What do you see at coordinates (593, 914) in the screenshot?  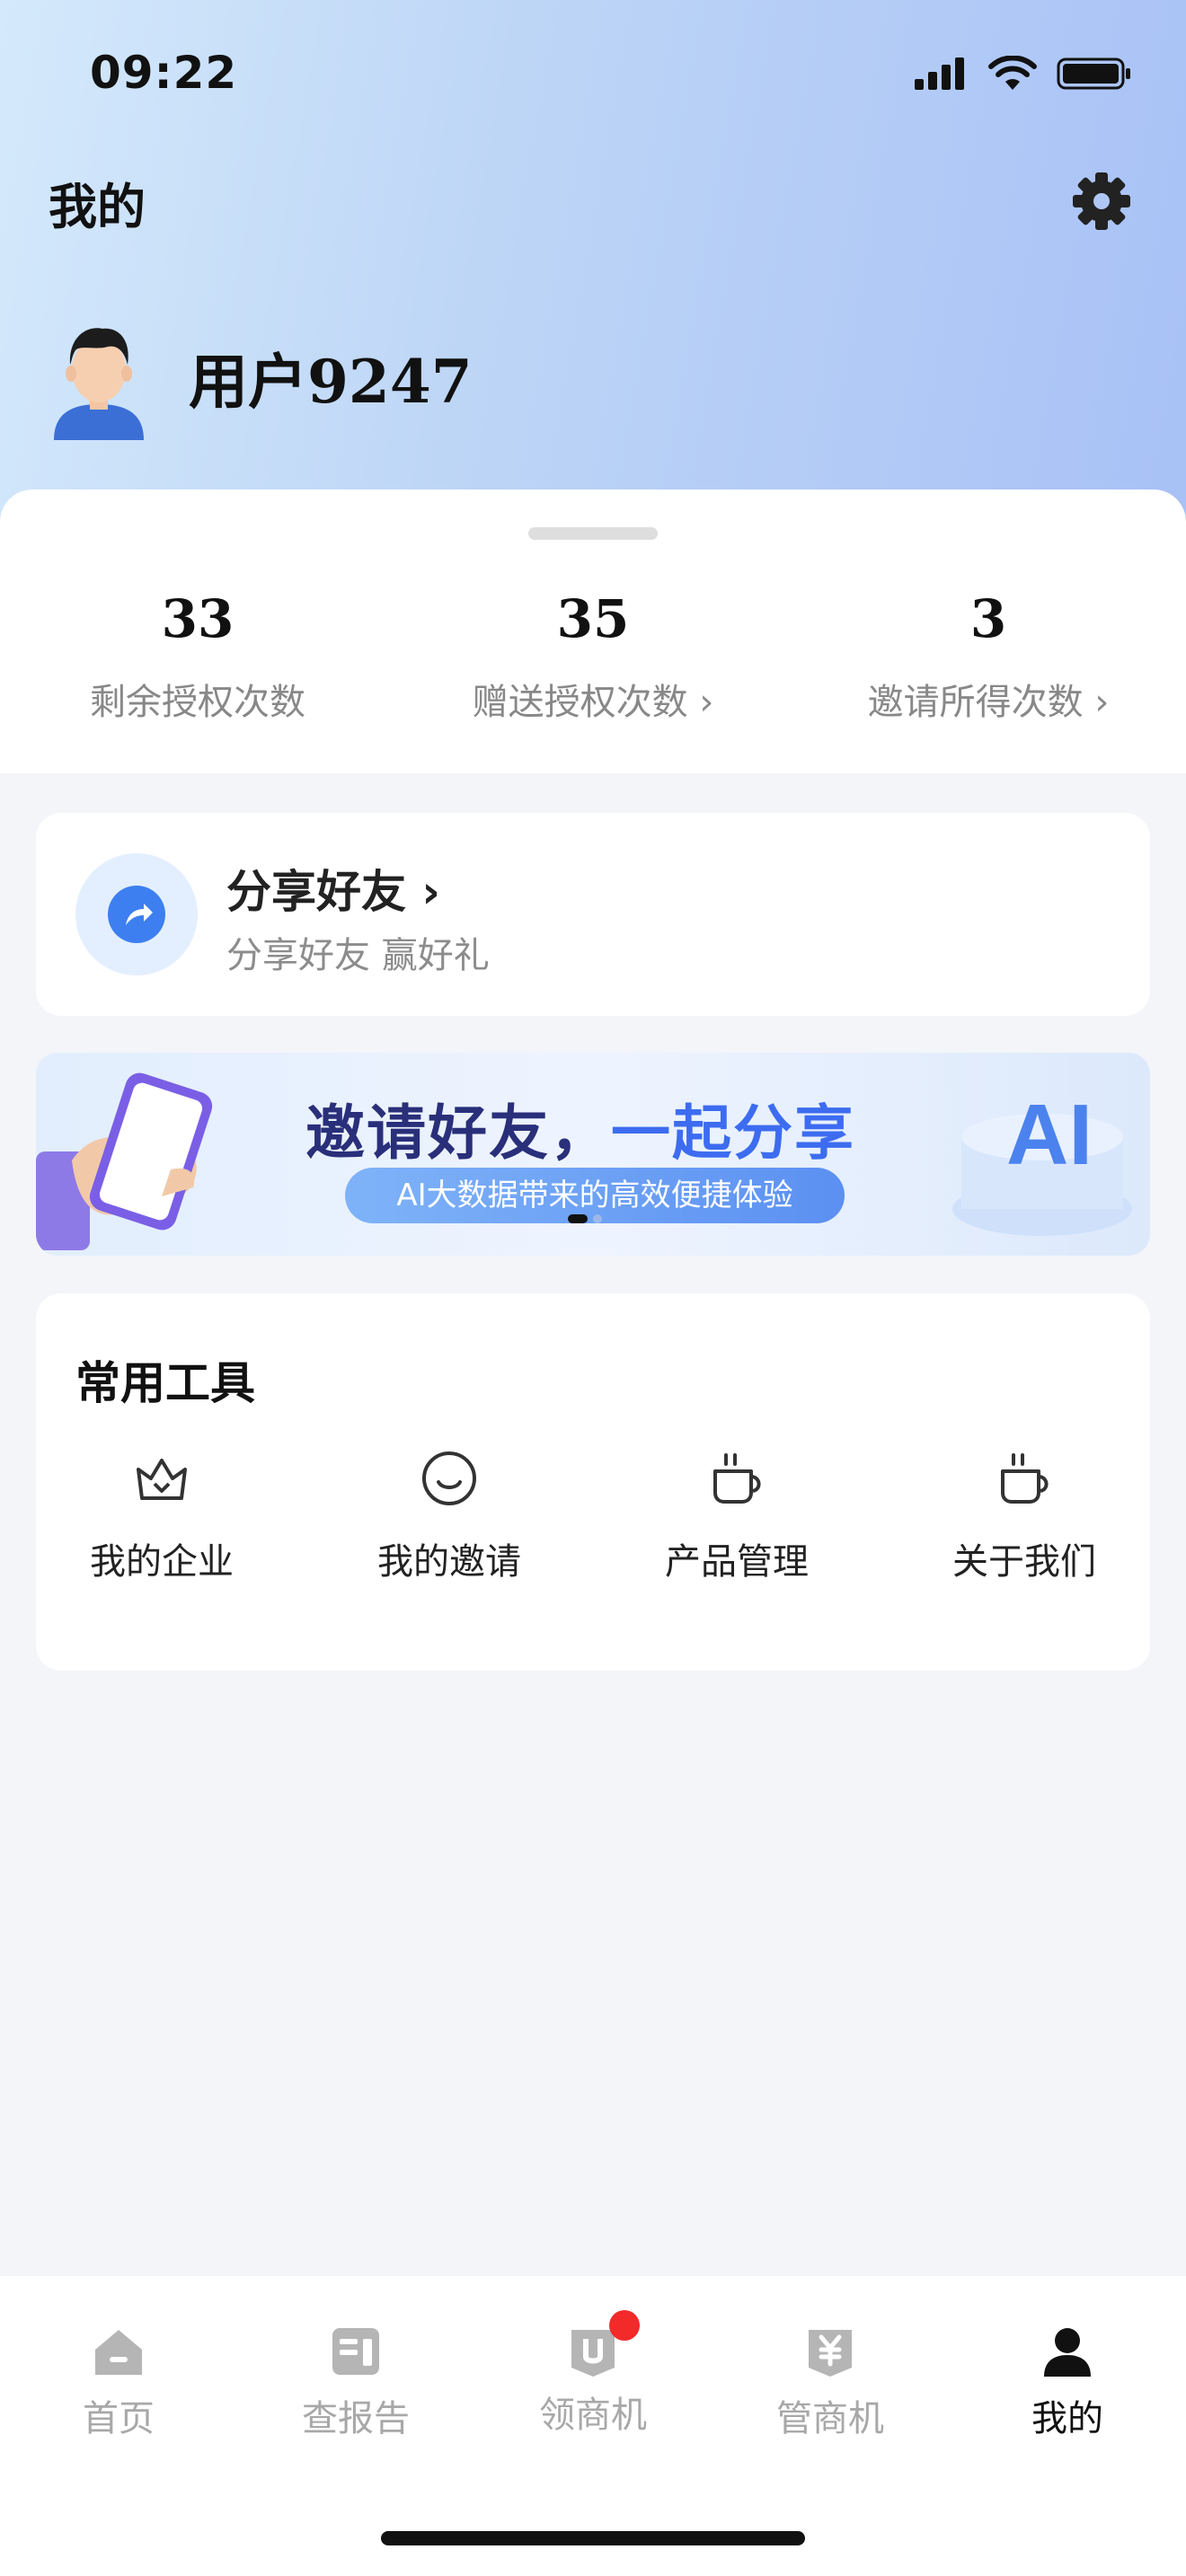 I see `share-friends-card: 分享好友 › 分享好友 赢好礼` at bounding box center [593, 914].